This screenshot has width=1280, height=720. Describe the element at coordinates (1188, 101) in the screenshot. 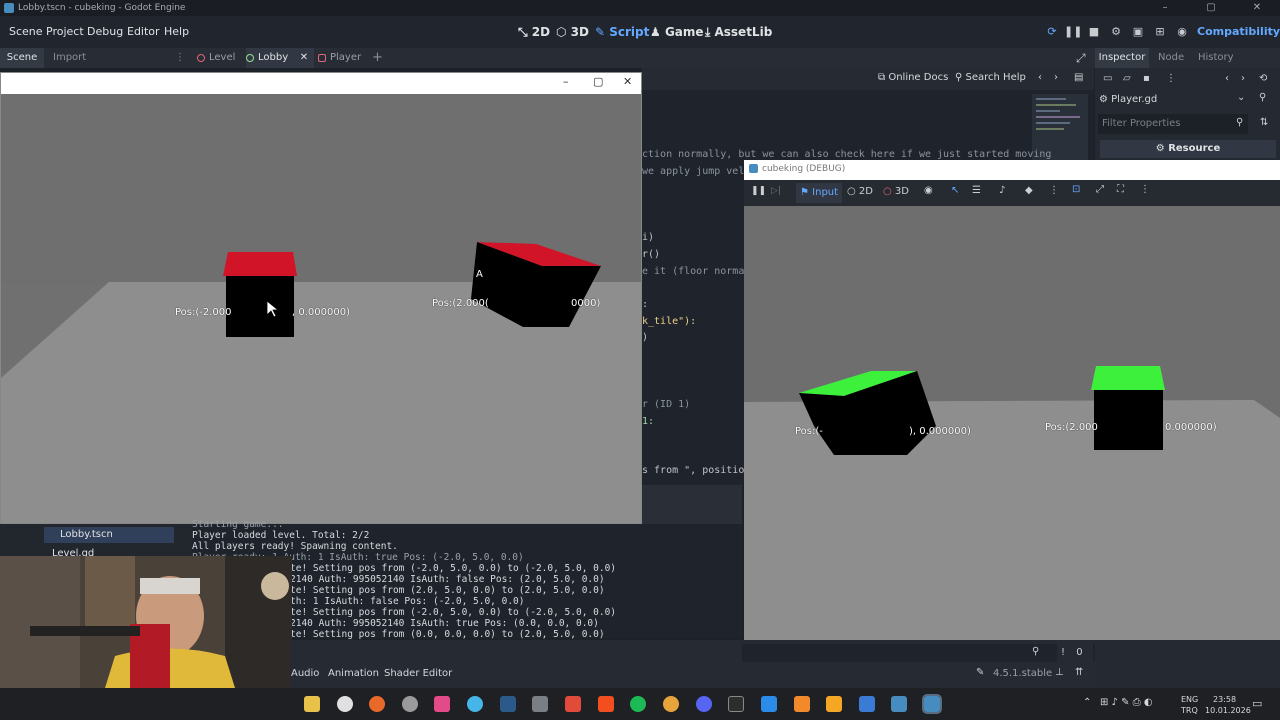

I see `resource-path: ⚙ Player.gd ⌄ ⚲` at that location.